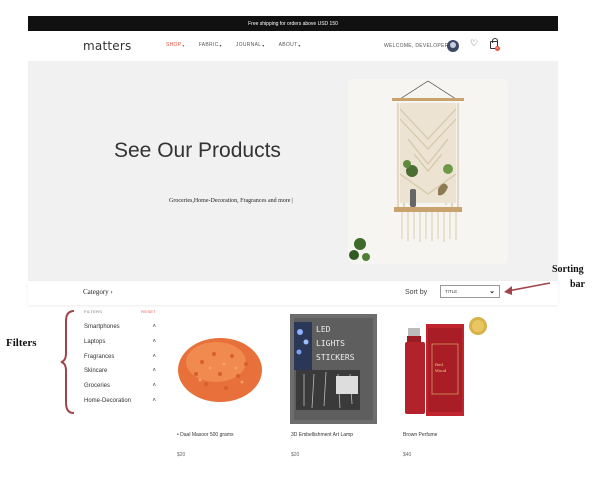 The image size is (608, 485). I want to click on annotation-arrow-icon, so click(527, 288).